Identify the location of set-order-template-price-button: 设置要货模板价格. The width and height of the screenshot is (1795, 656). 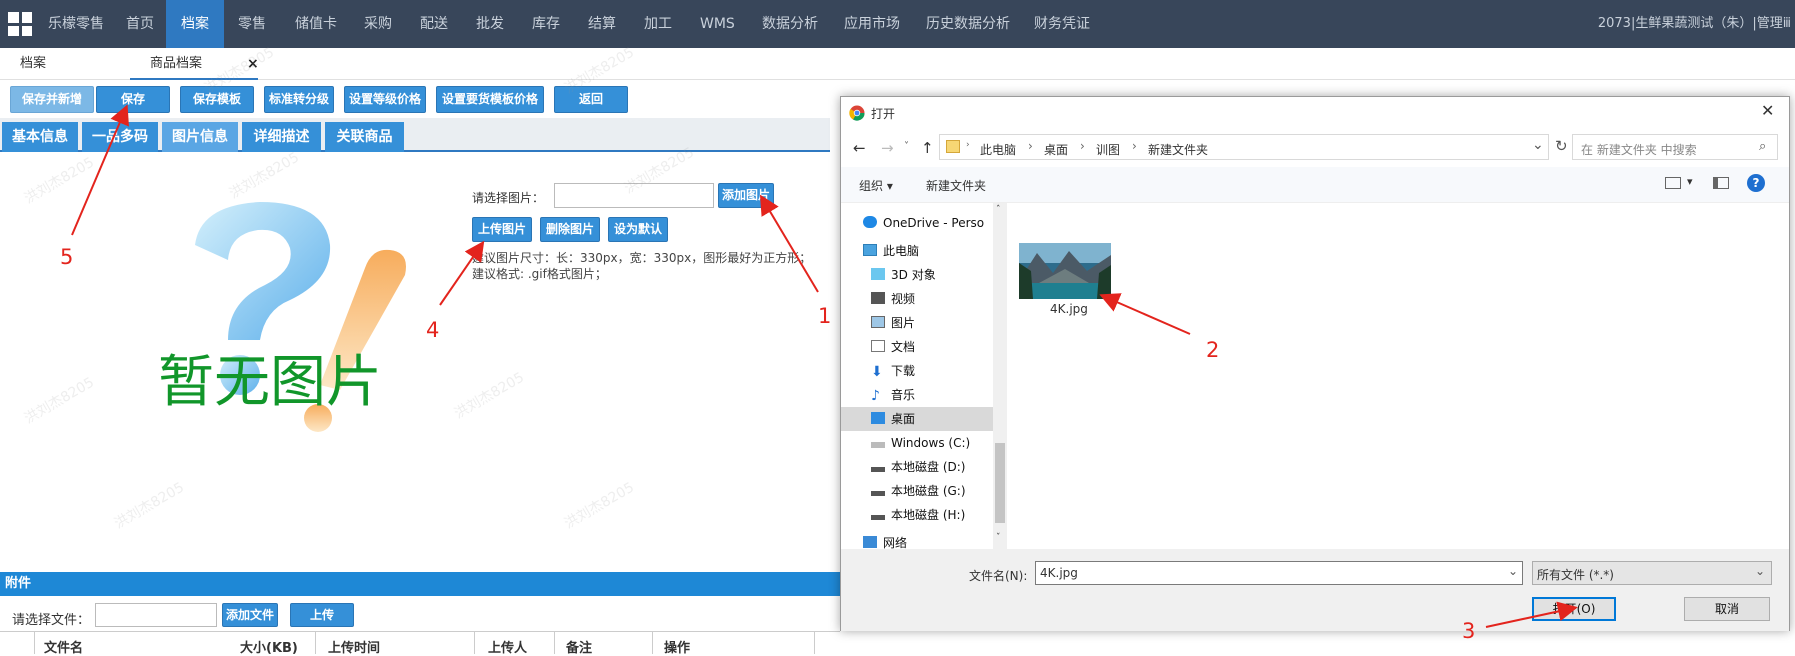
(490, 99).